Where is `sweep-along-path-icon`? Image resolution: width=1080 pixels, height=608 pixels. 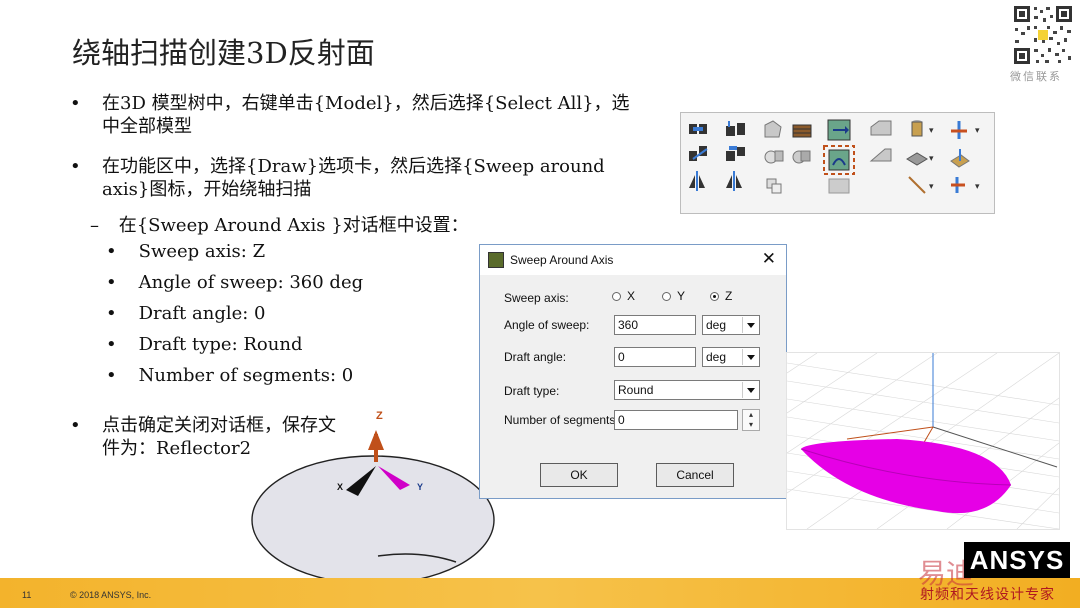
sweep-along-path-icon is located at coordinates (839, 186).